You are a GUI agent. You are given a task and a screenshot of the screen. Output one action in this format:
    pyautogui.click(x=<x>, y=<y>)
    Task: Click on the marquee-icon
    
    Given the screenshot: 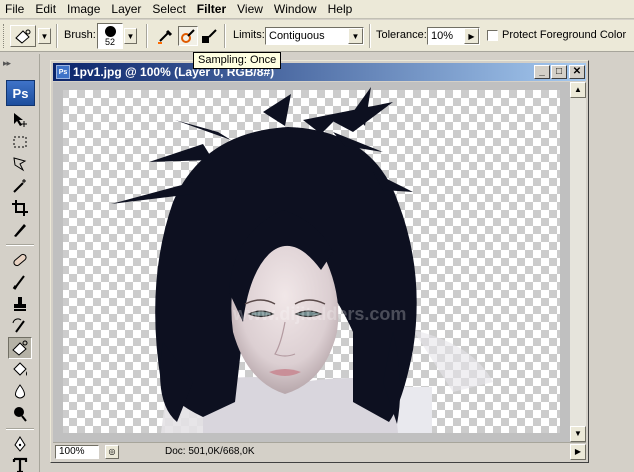 What is the action you would take?
    pyautogui.click(x=20, y=142)
    